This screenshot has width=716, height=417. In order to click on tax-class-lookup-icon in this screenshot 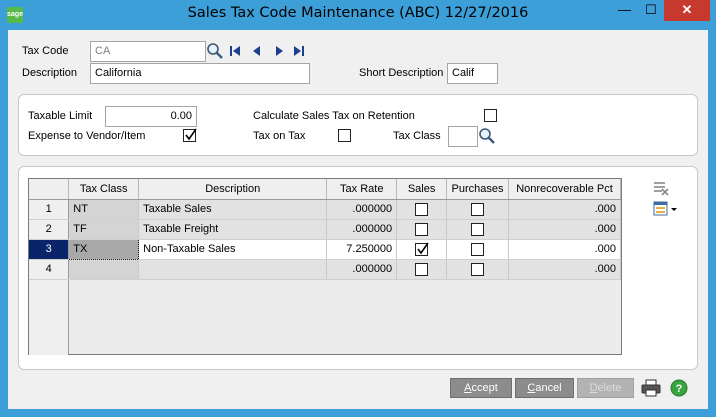, I will do `click(487, 136)`.